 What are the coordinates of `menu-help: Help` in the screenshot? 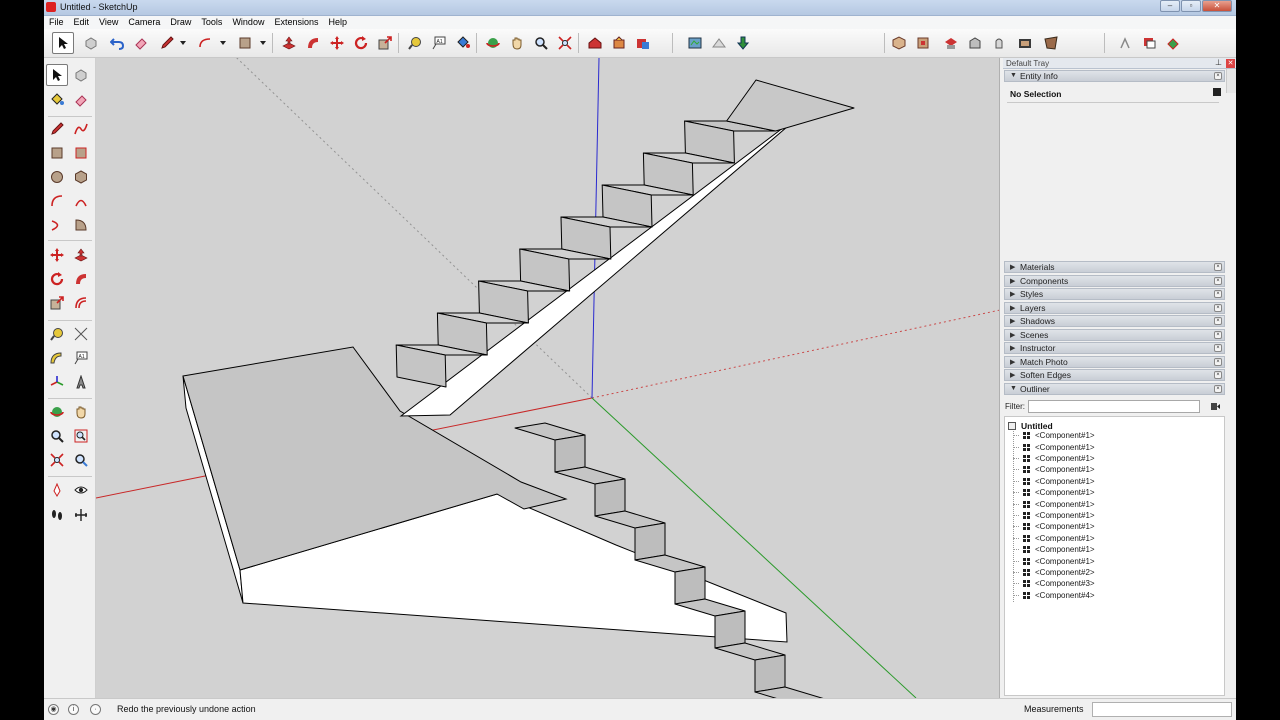 It's located at (337, 22).